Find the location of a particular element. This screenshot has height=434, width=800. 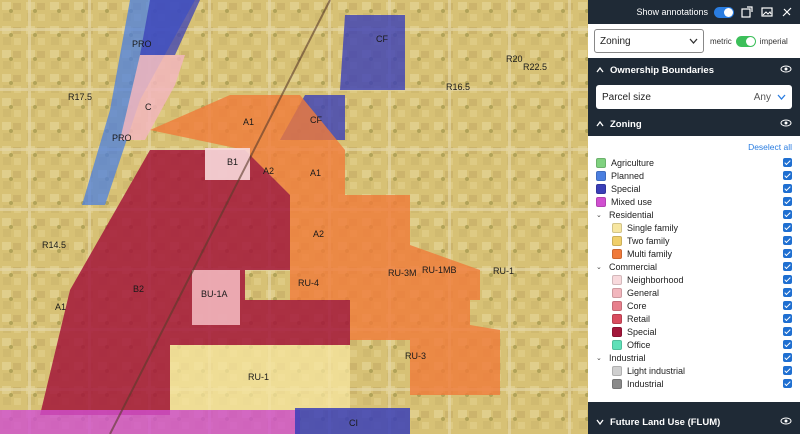

chevron-up-icon is located at coordinates (600, 124).